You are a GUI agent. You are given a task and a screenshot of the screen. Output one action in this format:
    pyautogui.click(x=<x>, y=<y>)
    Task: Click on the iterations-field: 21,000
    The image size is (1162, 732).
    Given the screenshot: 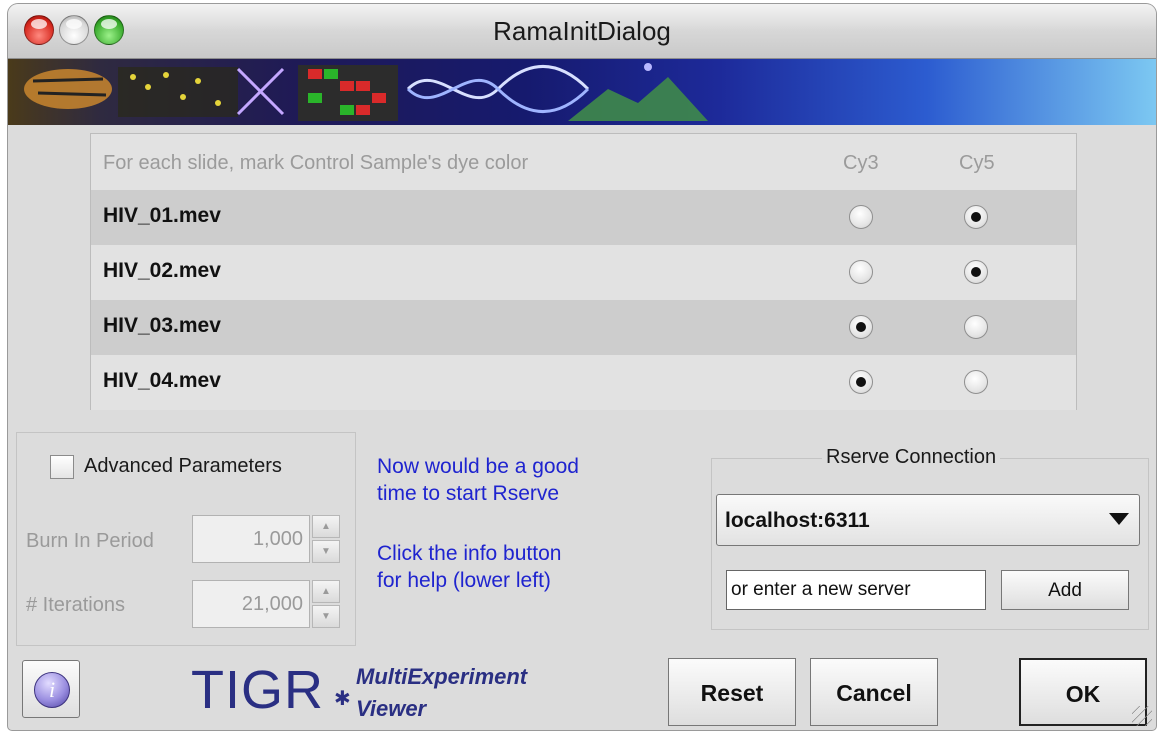 What is the action you would take?
    pyautogui.click(x=251, y=604)
    